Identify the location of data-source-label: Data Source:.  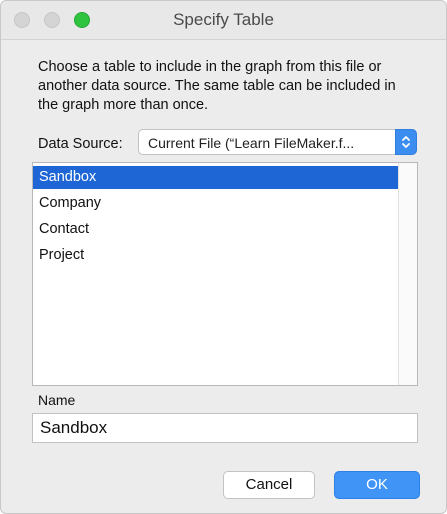
(80, 144).